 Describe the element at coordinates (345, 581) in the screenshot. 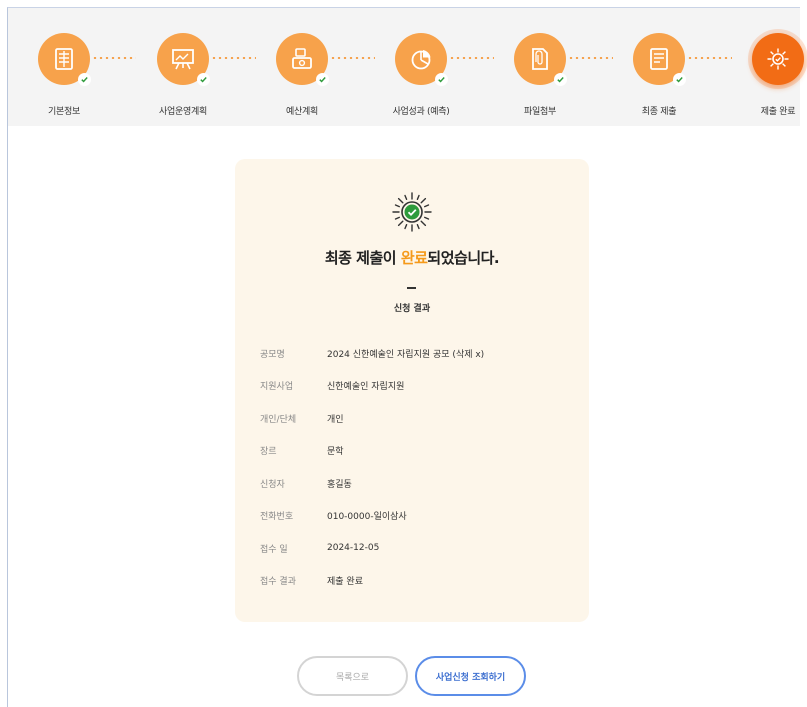

I see `result-value: 제출 완료` at that location.